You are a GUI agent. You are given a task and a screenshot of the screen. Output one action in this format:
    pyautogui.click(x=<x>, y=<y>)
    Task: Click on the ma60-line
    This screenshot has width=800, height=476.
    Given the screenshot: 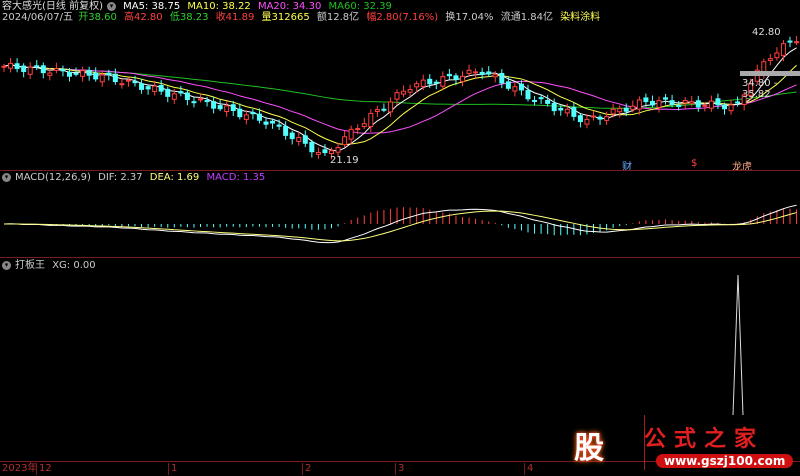 What is the action you would take?
    pyautogui.click(x=400, y=86)
    